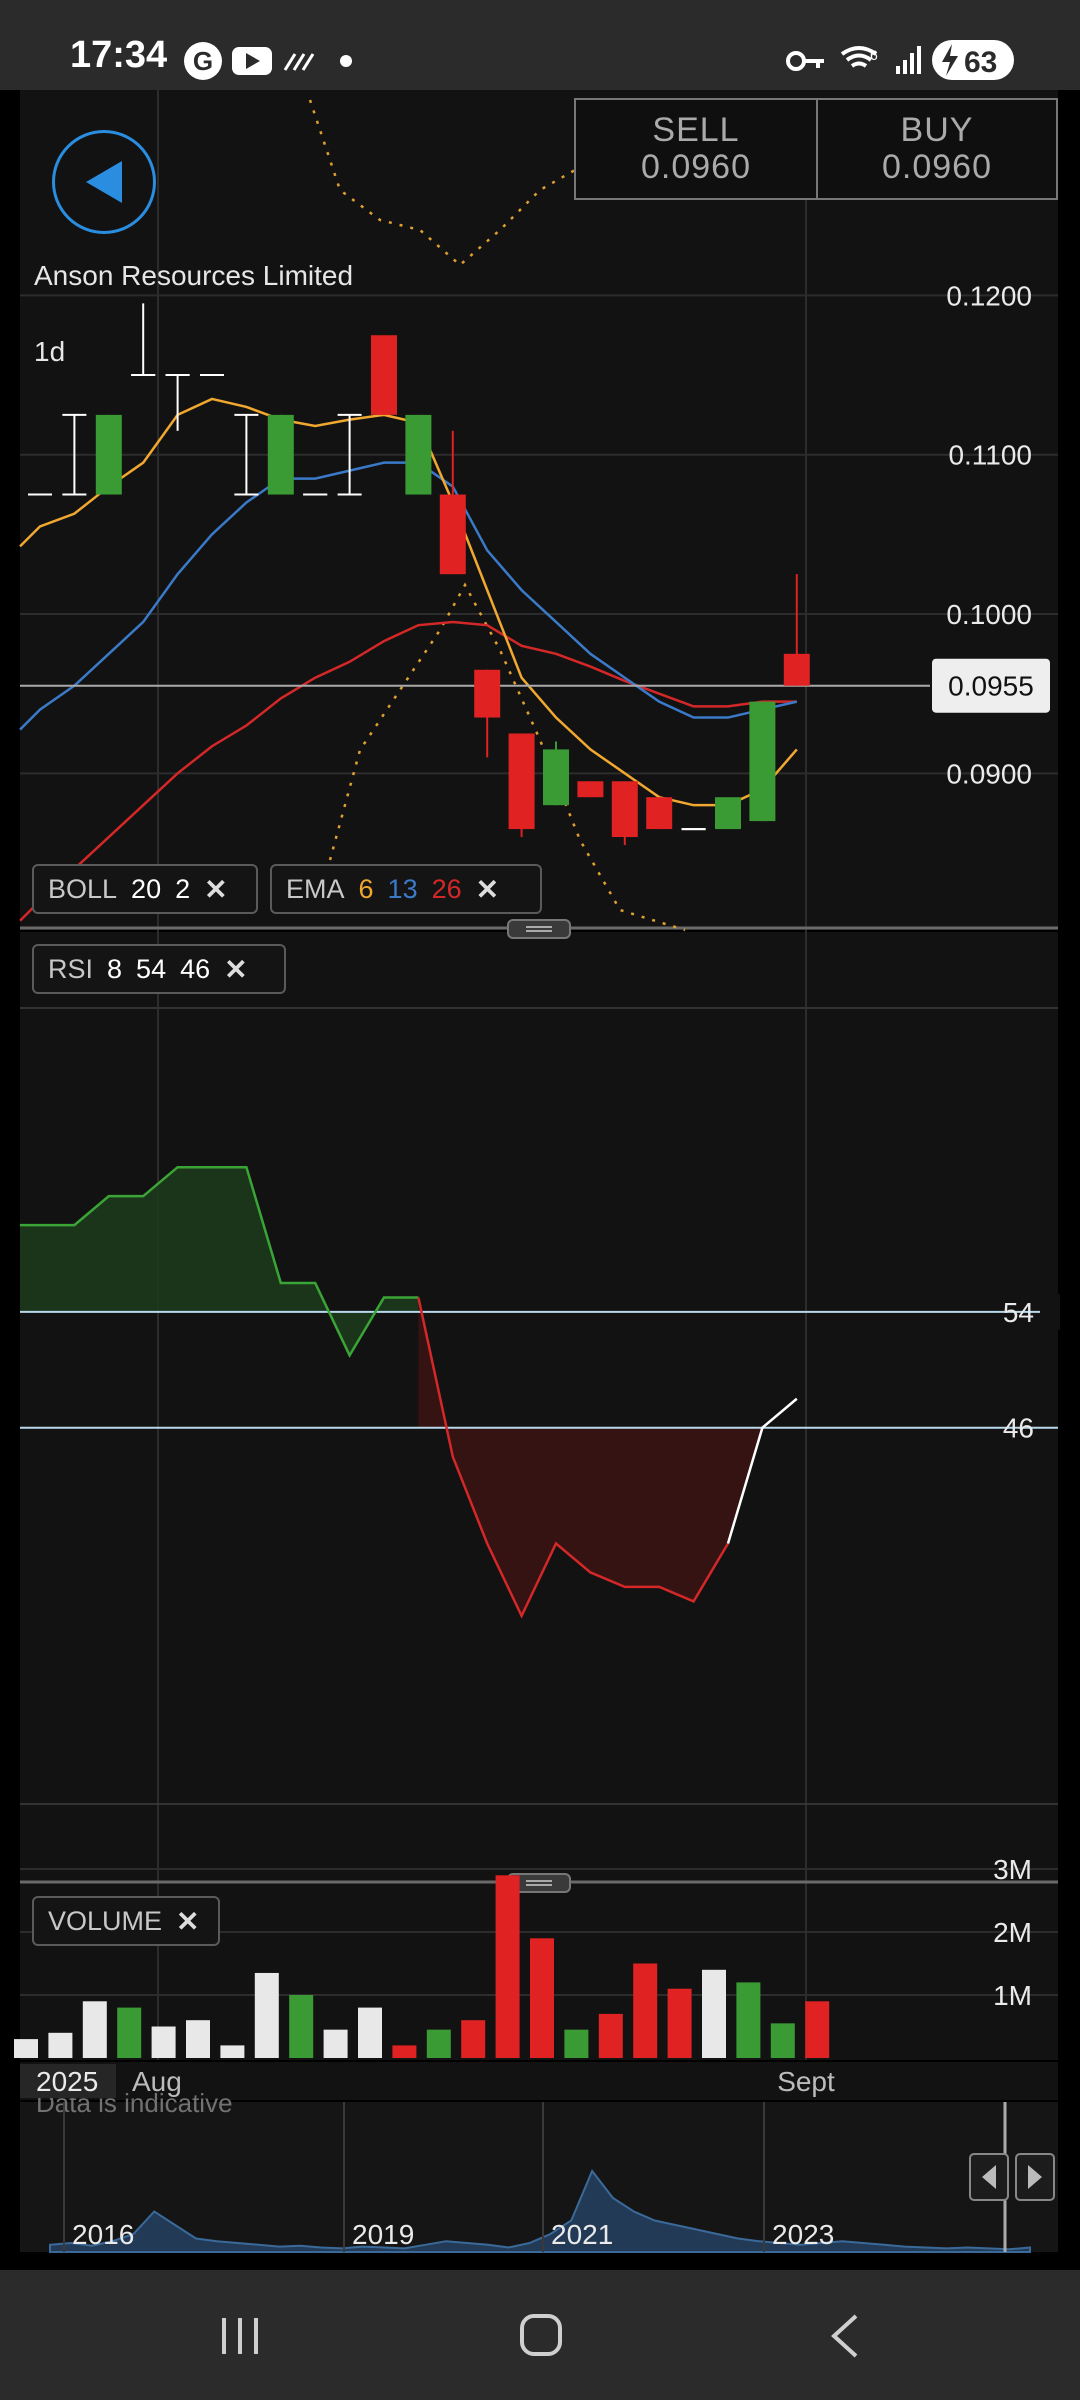  Describe the element at coordinates (1012, 1932) in the screenshot. I see `volume-tick-label: 2M` at that location.